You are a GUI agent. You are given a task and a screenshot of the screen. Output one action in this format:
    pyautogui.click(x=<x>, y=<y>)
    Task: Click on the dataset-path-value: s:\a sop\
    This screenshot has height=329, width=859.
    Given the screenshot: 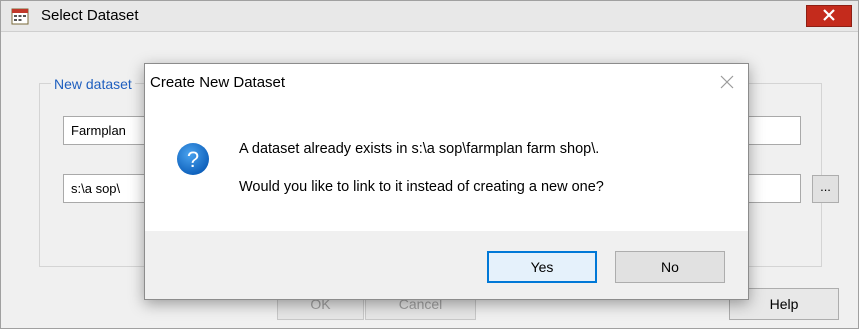 What is the action you would take?
    pyautogui.click(x=96, y=188)
    